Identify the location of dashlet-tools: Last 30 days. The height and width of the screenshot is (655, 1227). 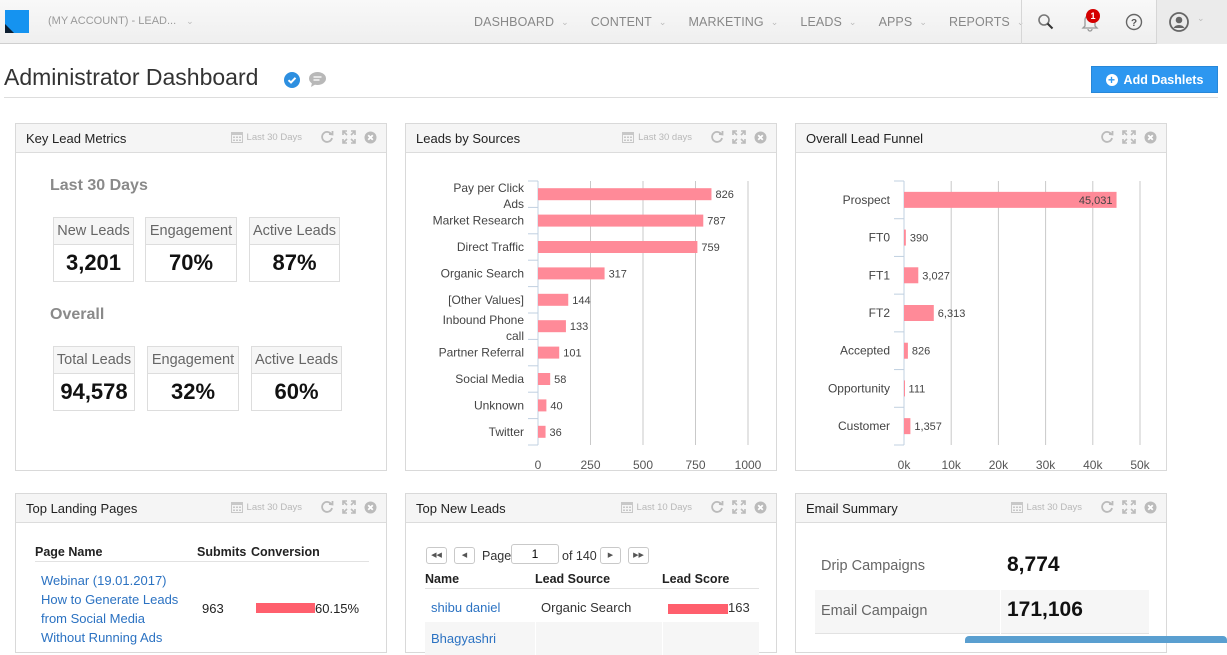
(690, 137).